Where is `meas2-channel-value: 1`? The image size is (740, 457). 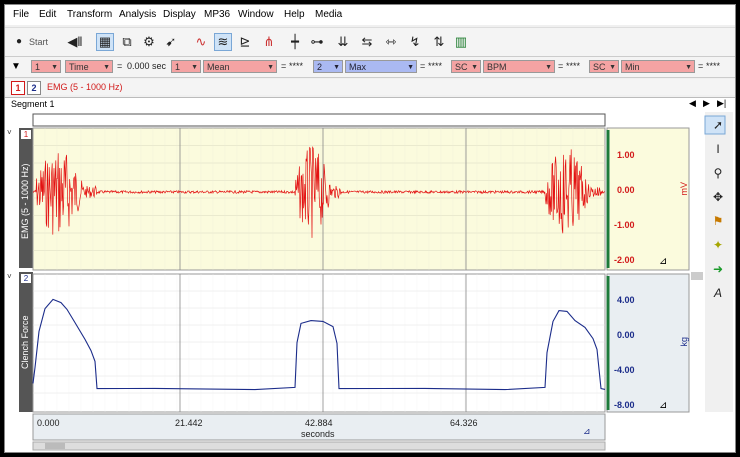
meas2-channel-value: 1 is located at coordinates (178, 67).